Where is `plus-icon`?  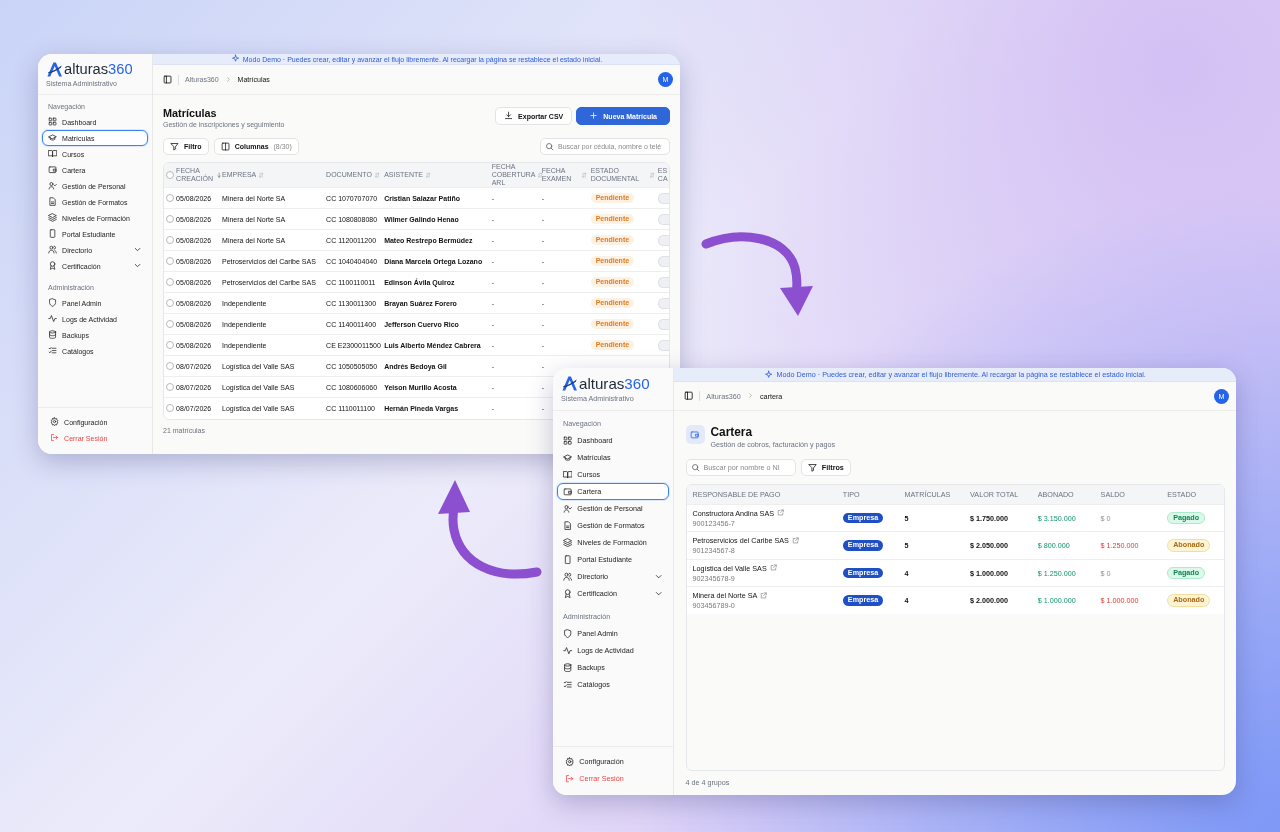
plus-icon is located at coordinates (594, 116).